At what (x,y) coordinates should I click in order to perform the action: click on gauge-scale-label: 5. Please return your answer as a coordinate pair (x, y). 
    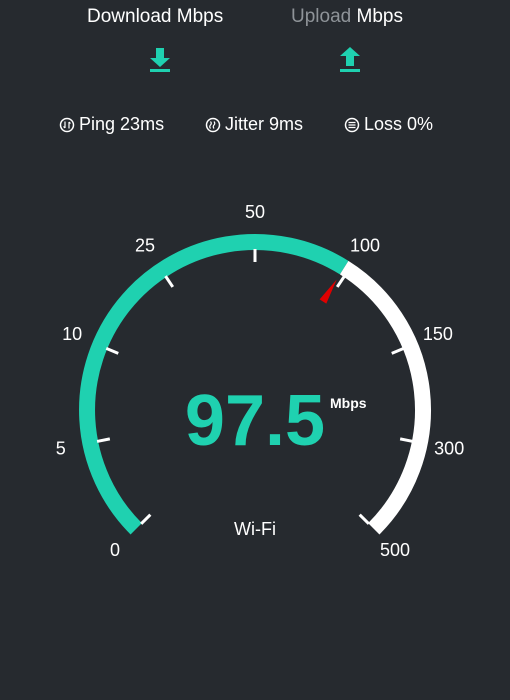
    Looking at the image, I should click on (61, 449).